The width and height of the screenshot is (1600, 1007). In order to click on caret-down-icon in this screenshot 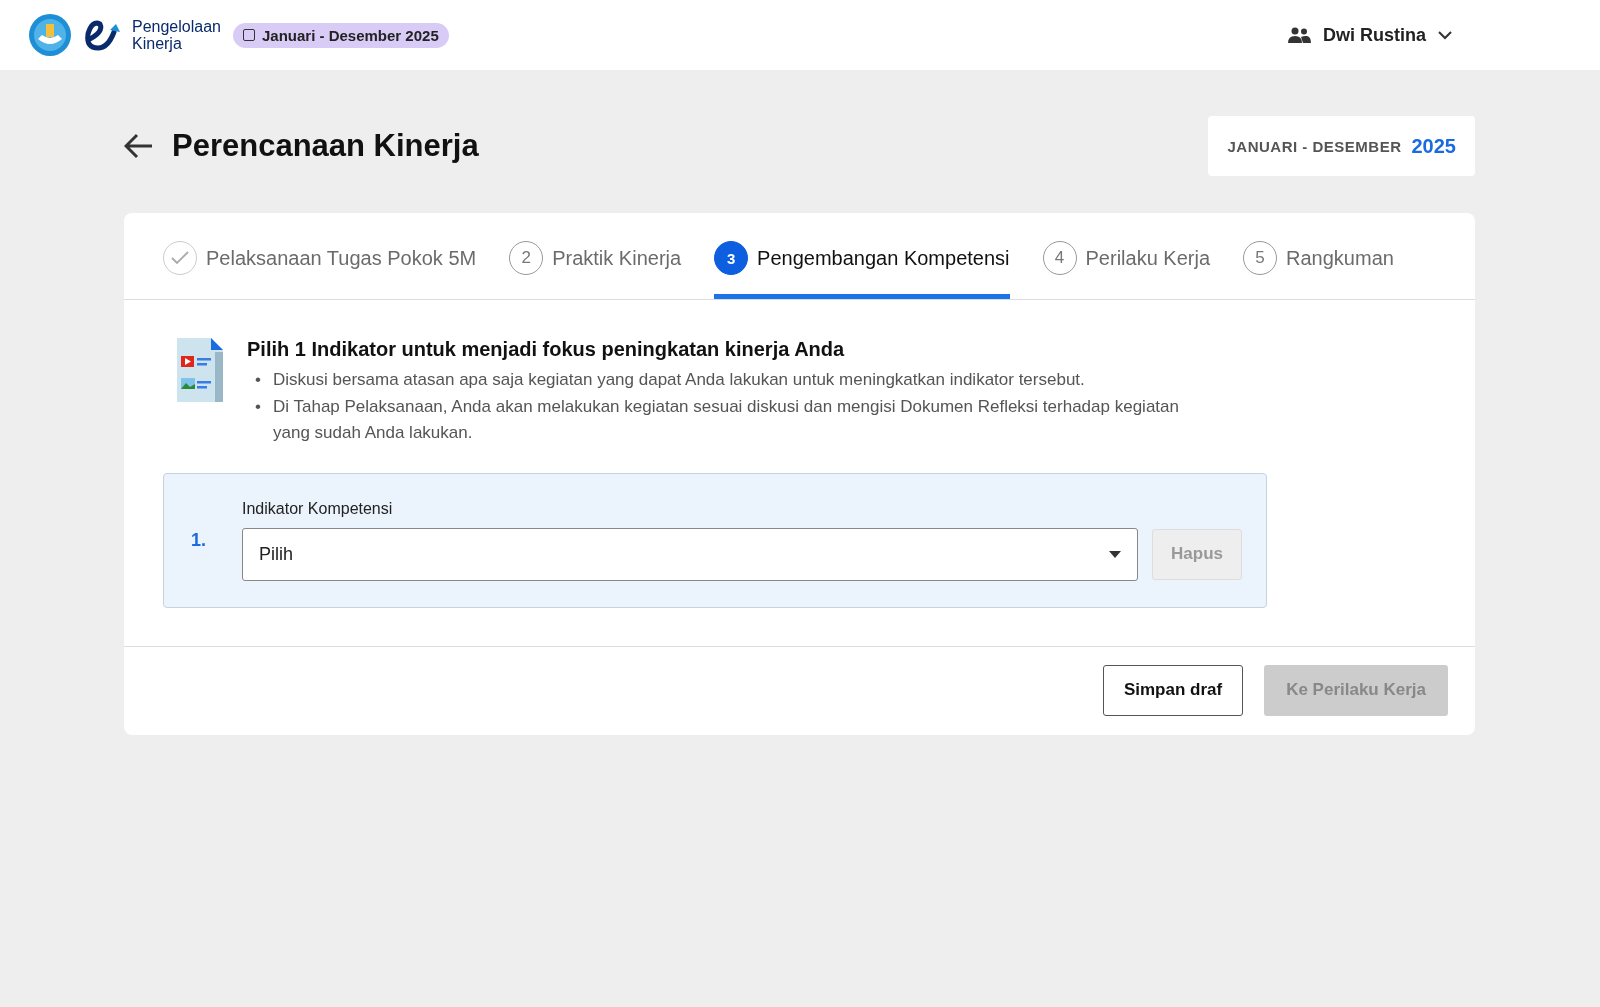, I will do `click(1115, 554)`.